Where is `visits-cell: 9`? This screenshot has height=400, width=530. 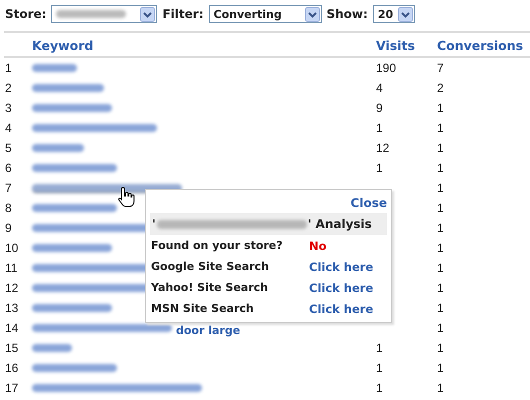 visits-cell: 9 is located at coordinates (379, 108).